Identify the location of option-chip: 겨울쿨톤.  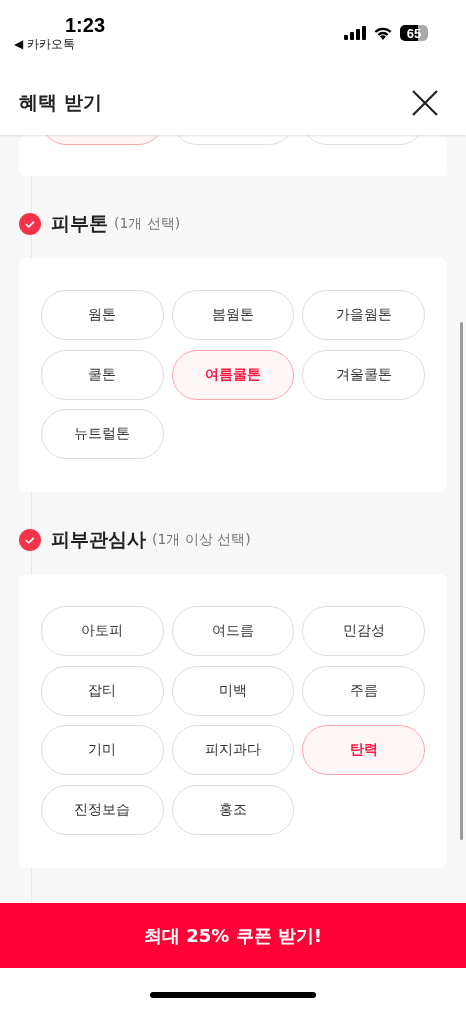
(363, 374).